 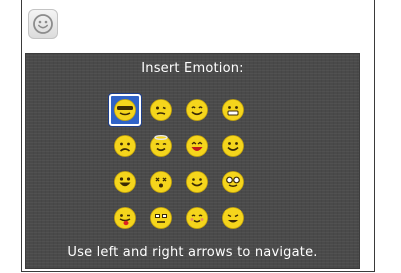 I want to click on confused-icon, so click(x=161, y=110).